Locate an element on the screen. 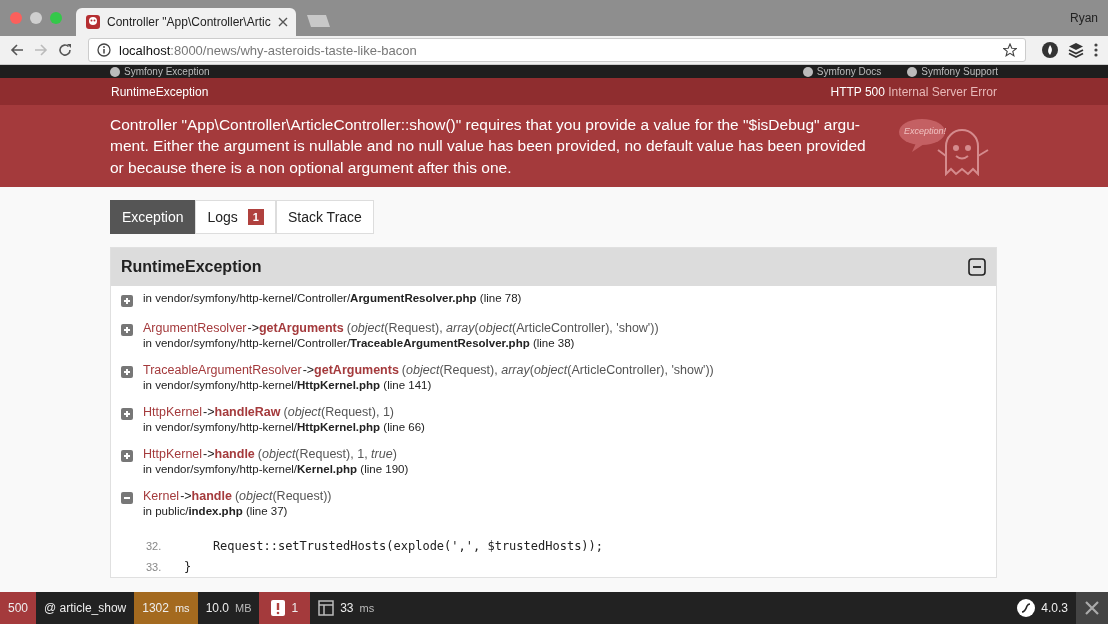 The width and height of the screenshot is (1108, 624). alert-icon is located at coordinates (278, 608).